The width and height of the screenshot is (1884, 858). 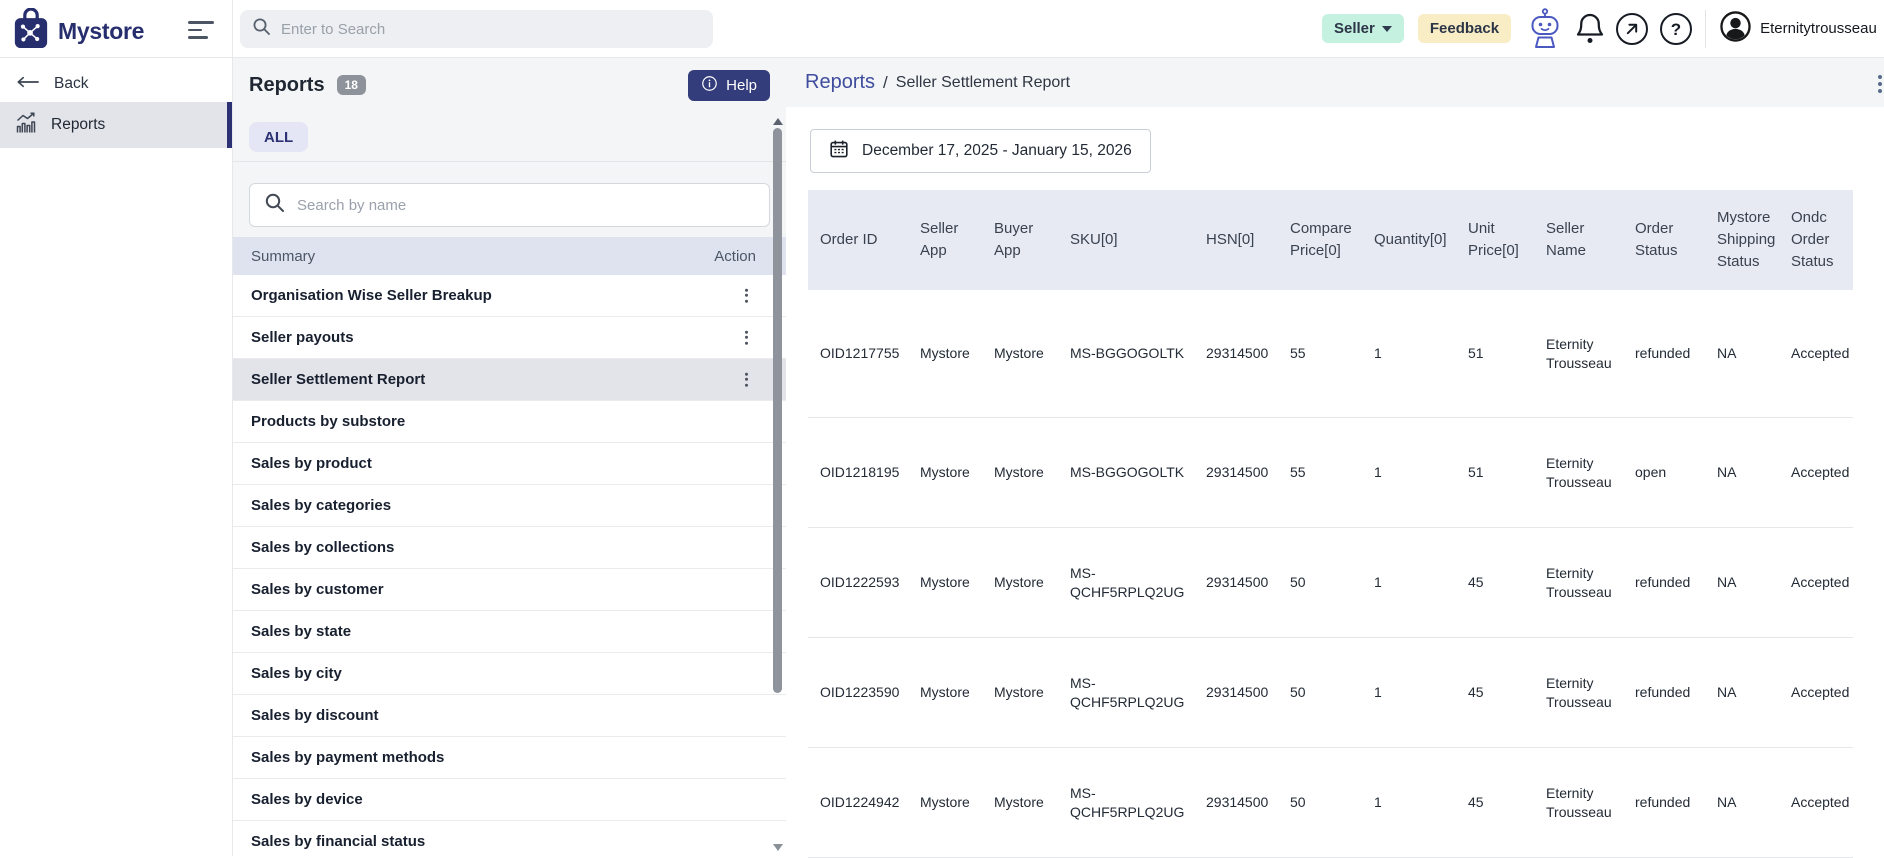 What do you see at coordinates (509, 674) in the screenshot?
I see `list-item: Sales by city` at bounding box center [509, 674].